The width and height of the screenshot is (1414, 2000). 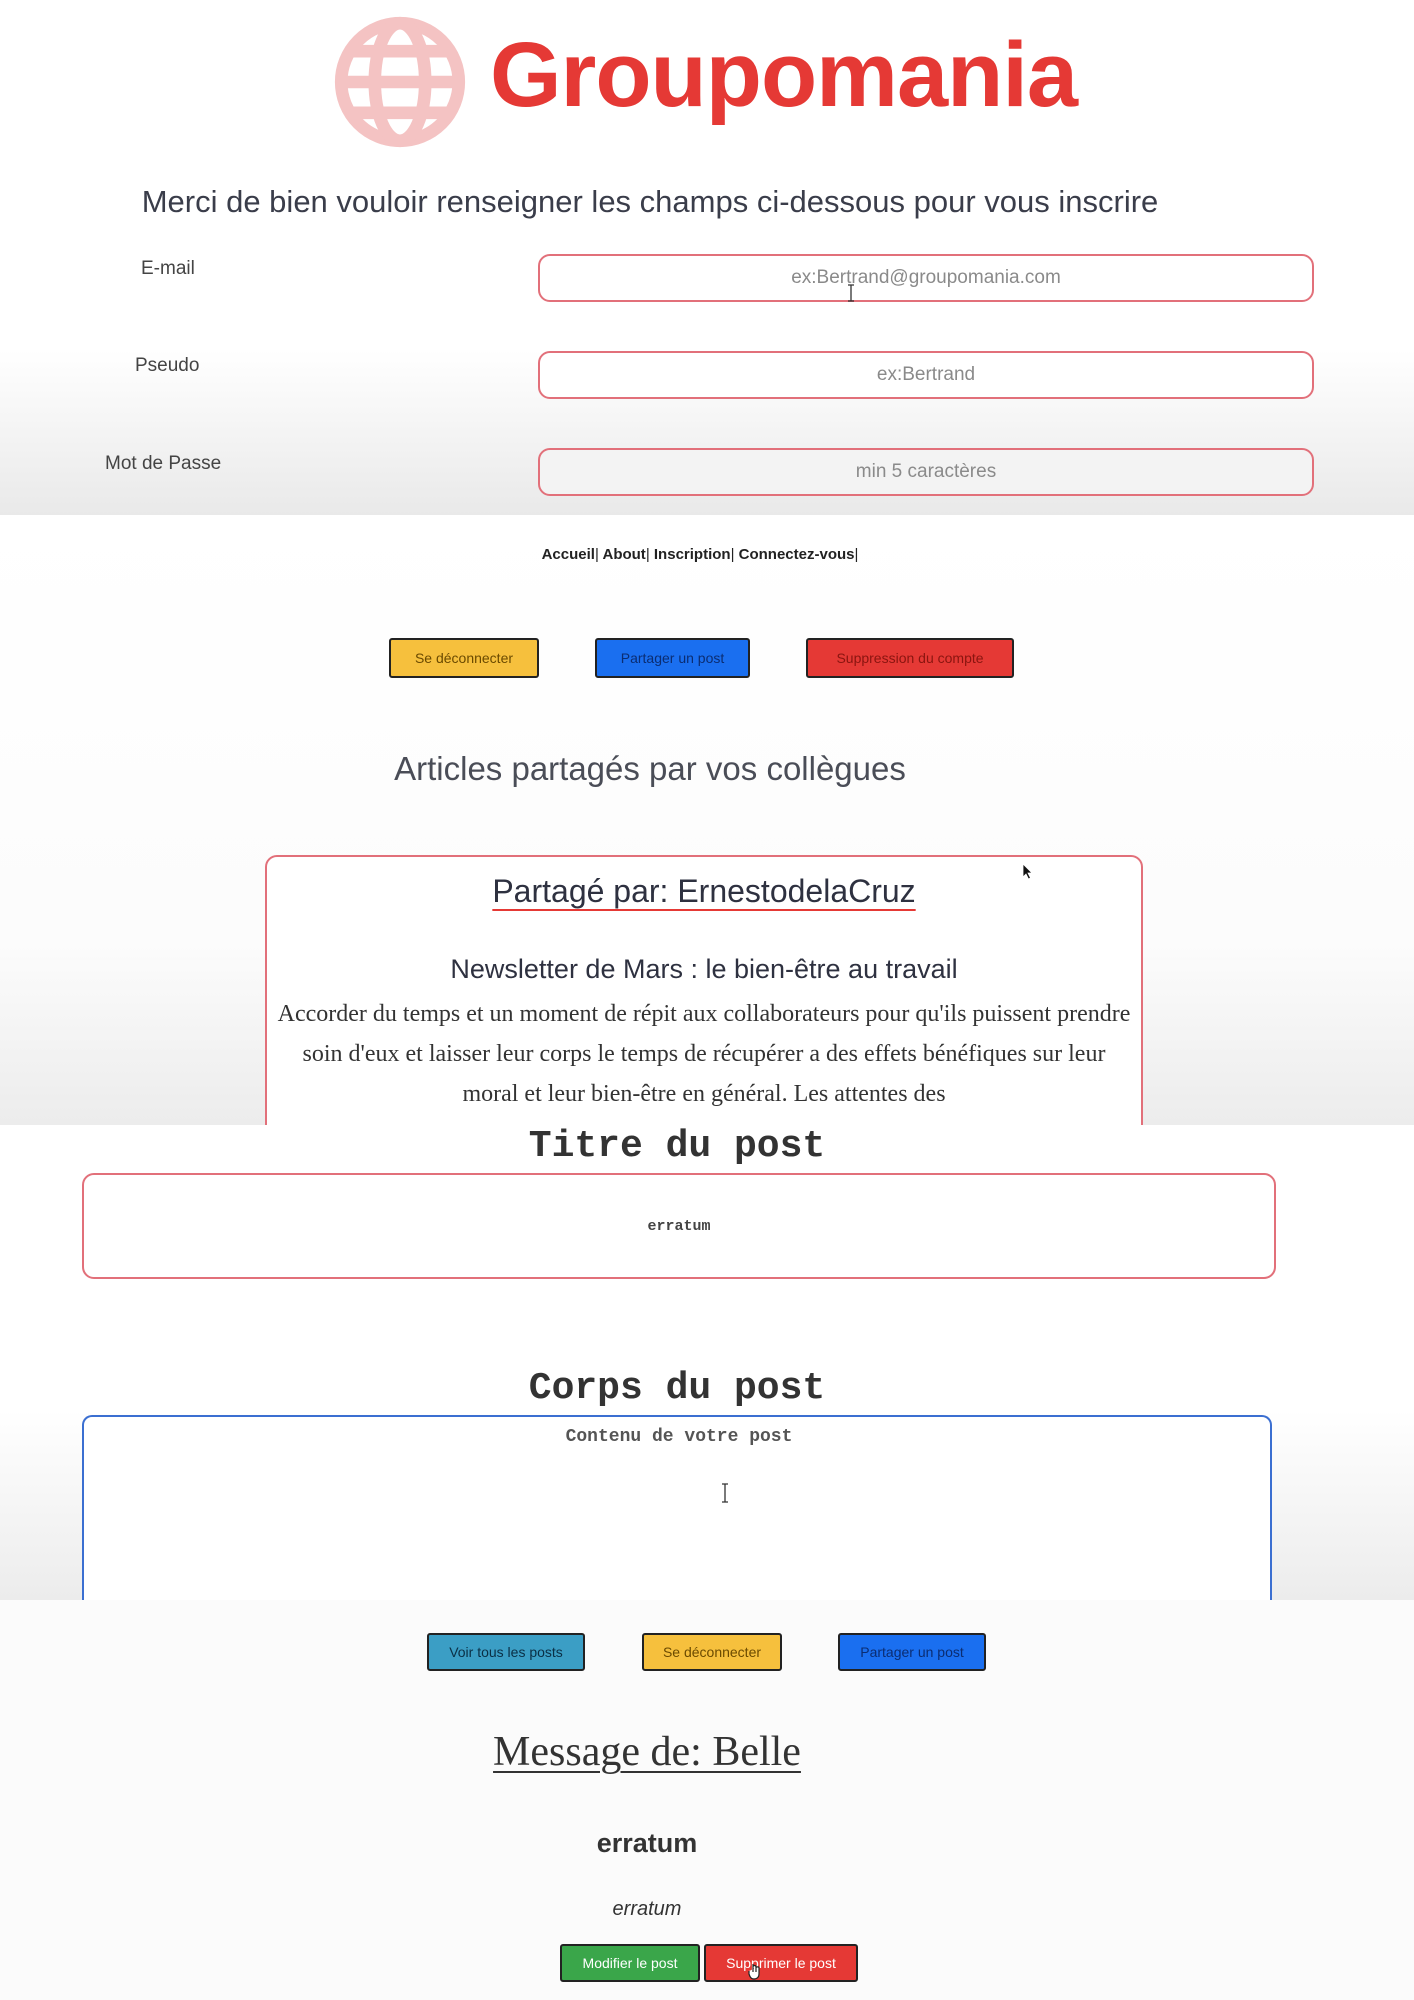 What do you see at coordinates (910, 658) in the screenshot?
I see `delete-account-button: Suppression du compte` at bounding box center [910, 658].